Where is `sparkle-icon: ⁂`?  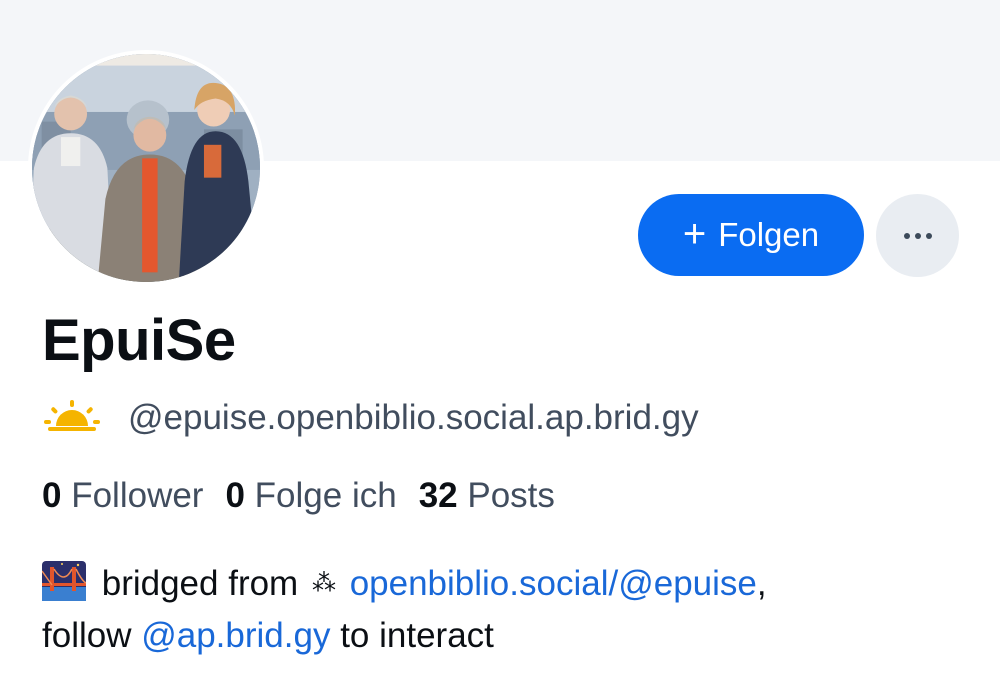
sparkle-icon: ⁂ is located at coordinates (323, 583).